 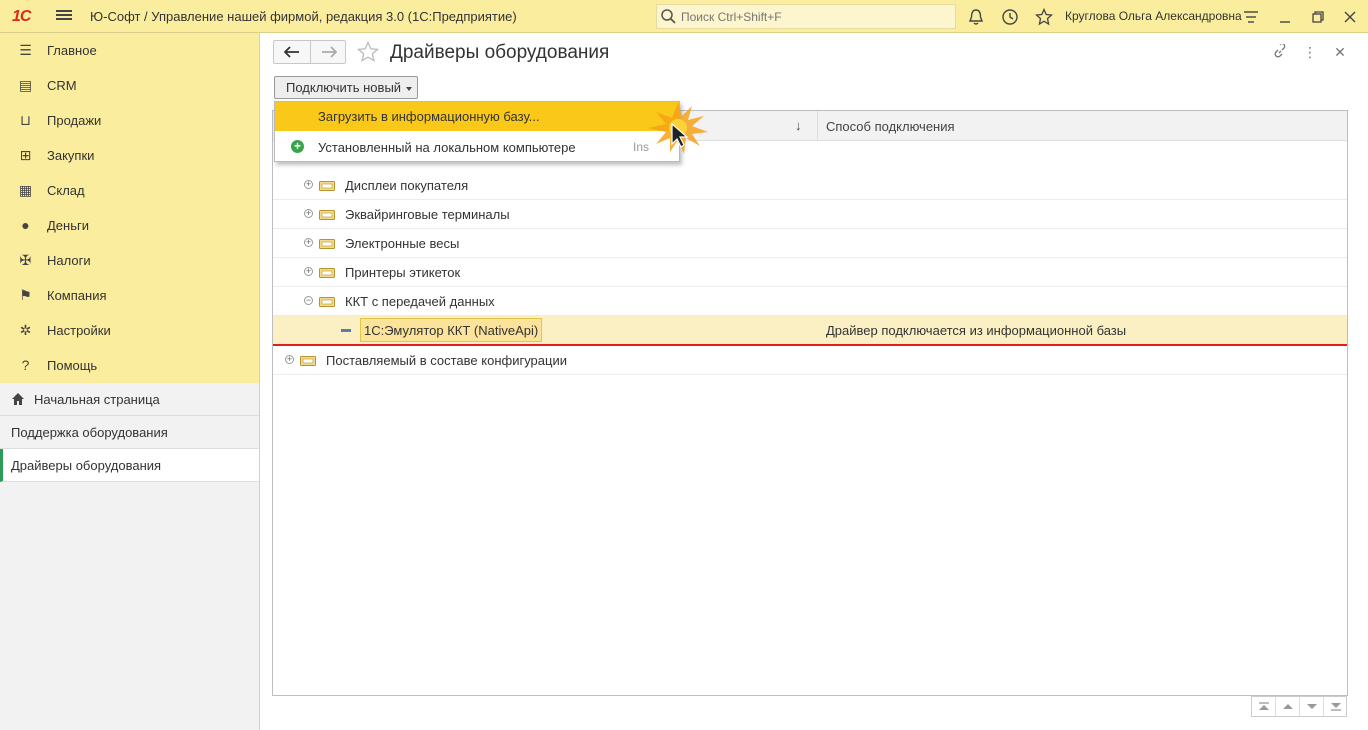 What do you see at coordinates (1310, 52) in the screenshot?
I see `more-options-icon: ⋮` at bounding box center [1310, 52].